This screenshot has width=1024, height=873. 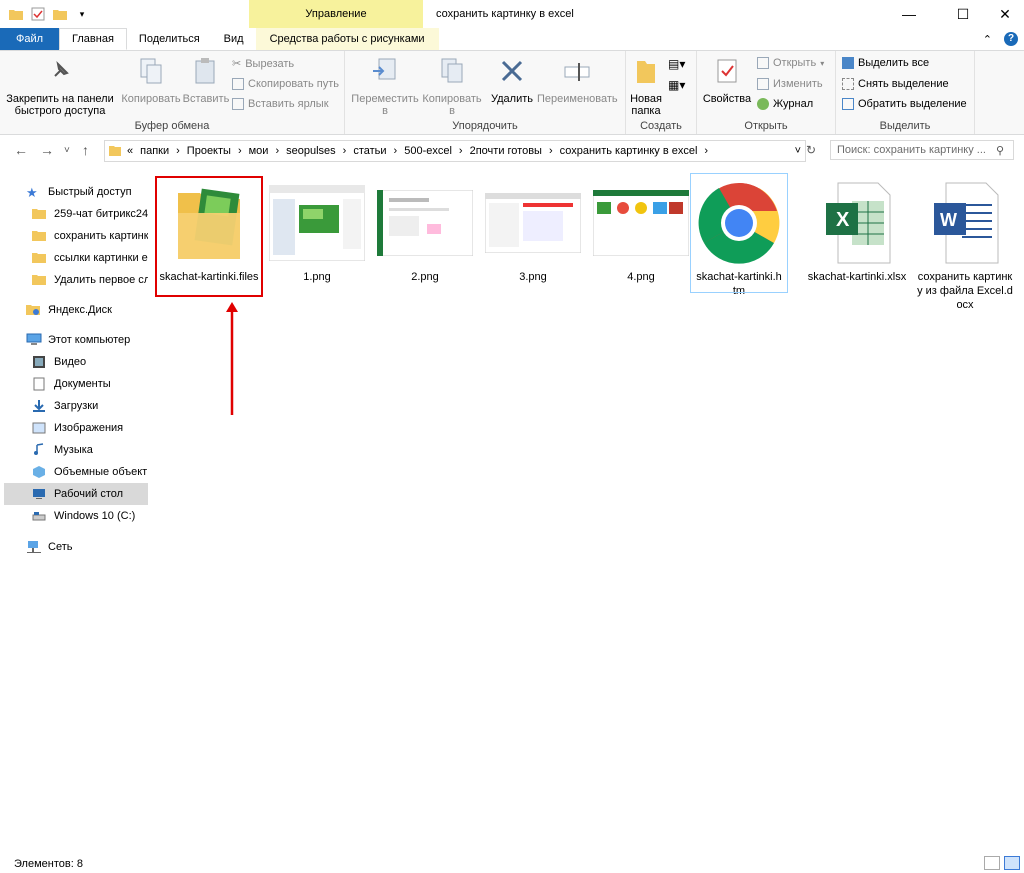 I want to click on customize-qat-icon: ▾, so click(x=82, y=14).